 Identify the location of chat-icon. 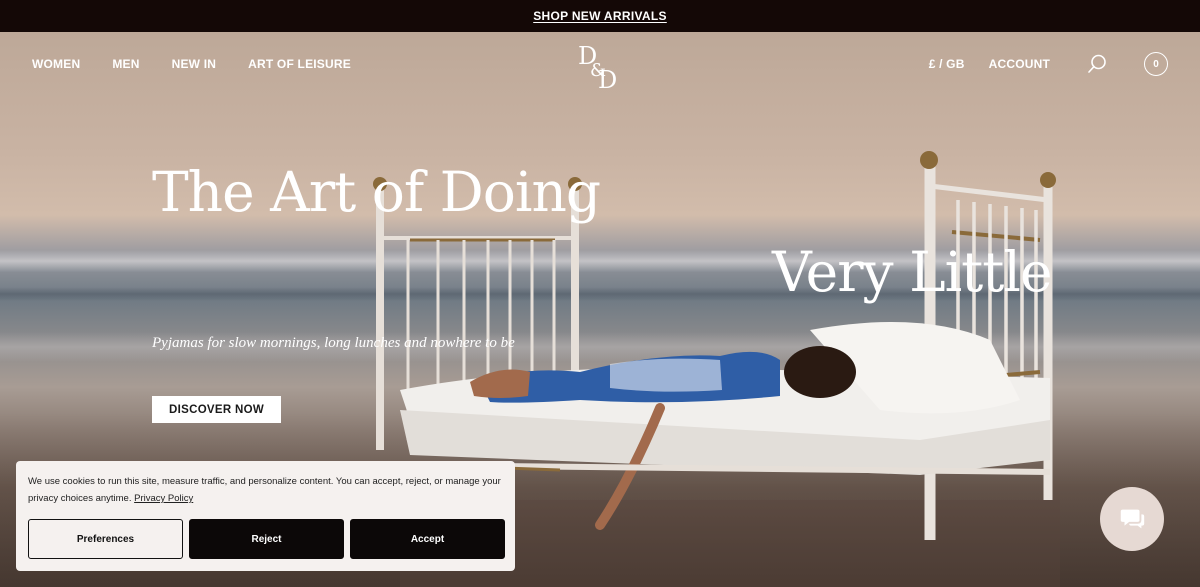
(1132, 519).